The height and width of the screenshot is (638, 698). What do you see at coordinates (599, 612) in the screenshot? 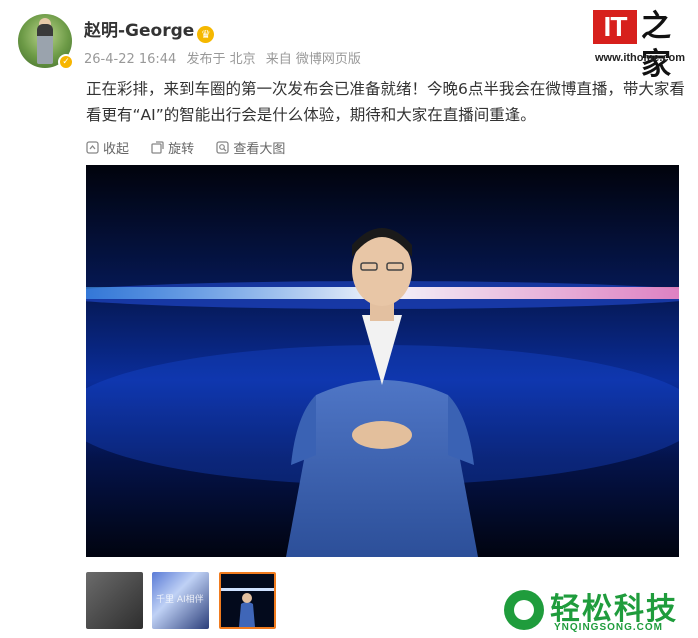
I see `qingsong-watermark: 轻松科技 YNQINGSONG.COM` at bounding box center [599, 612].